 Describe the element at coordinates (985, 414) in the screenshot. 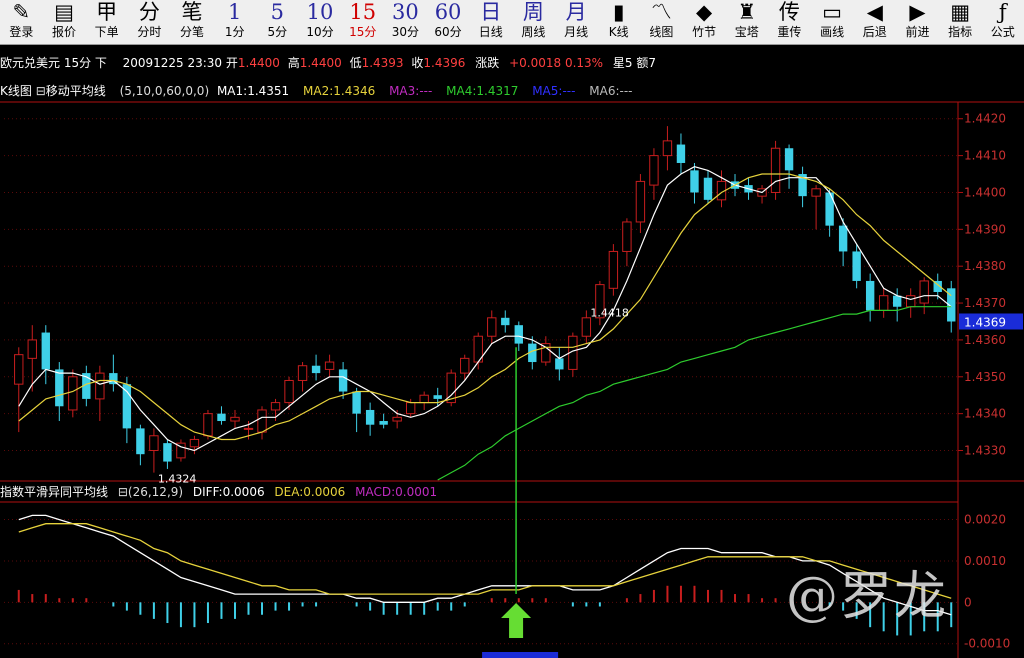

I see `price-tick-label: 1.4340` at that location.